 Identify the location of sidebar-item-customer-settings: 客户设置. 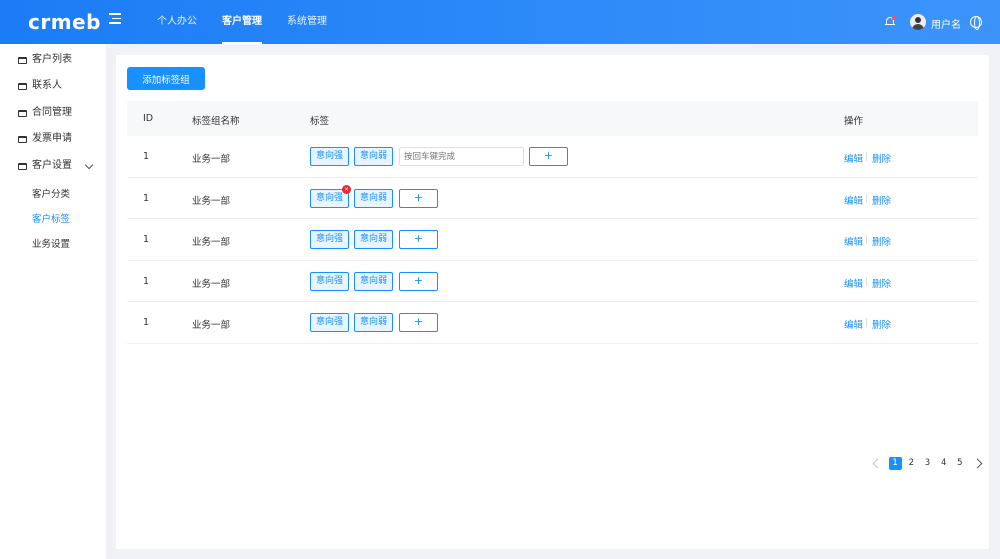
(56, 166).